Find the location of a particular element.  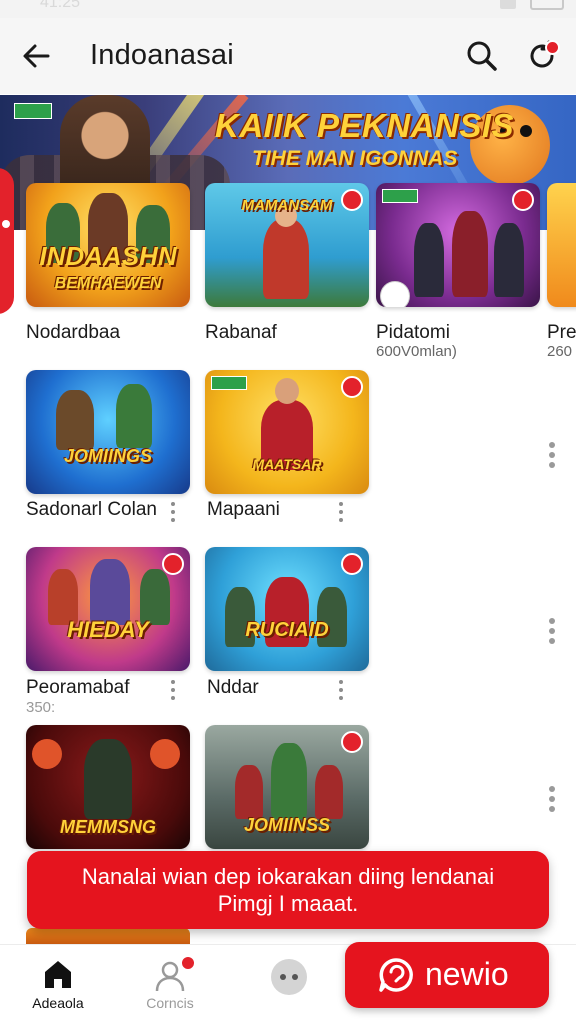

game-card: MEMMSNG is located at coordinates (108, 787).